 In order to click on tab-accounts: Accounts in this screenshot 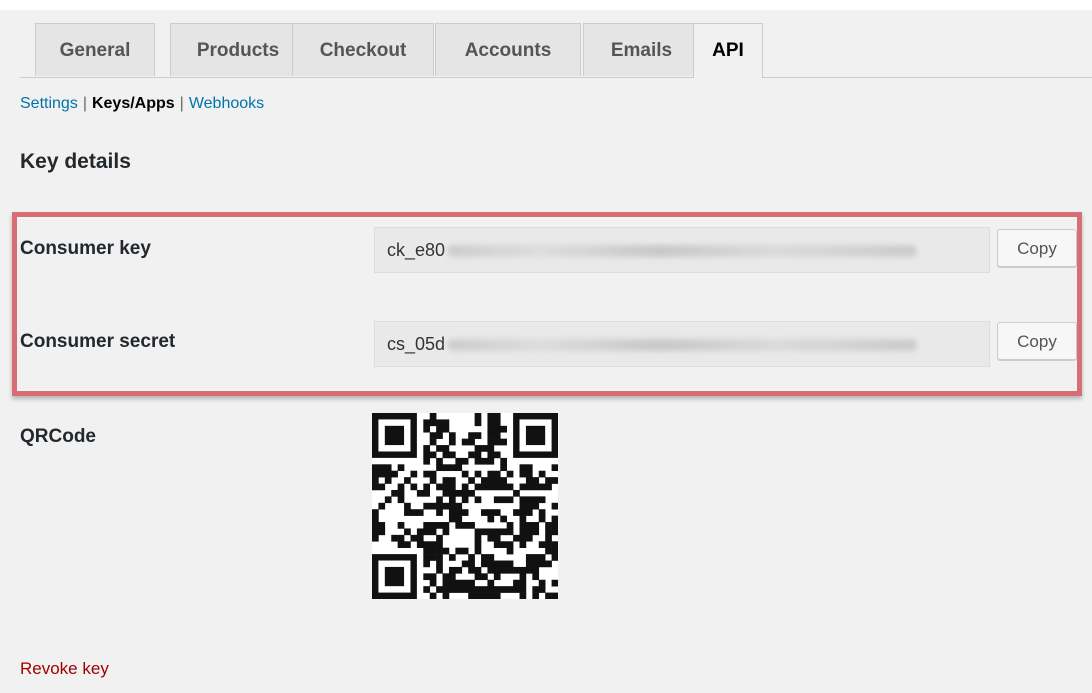, I will do `click(508, 49)`.